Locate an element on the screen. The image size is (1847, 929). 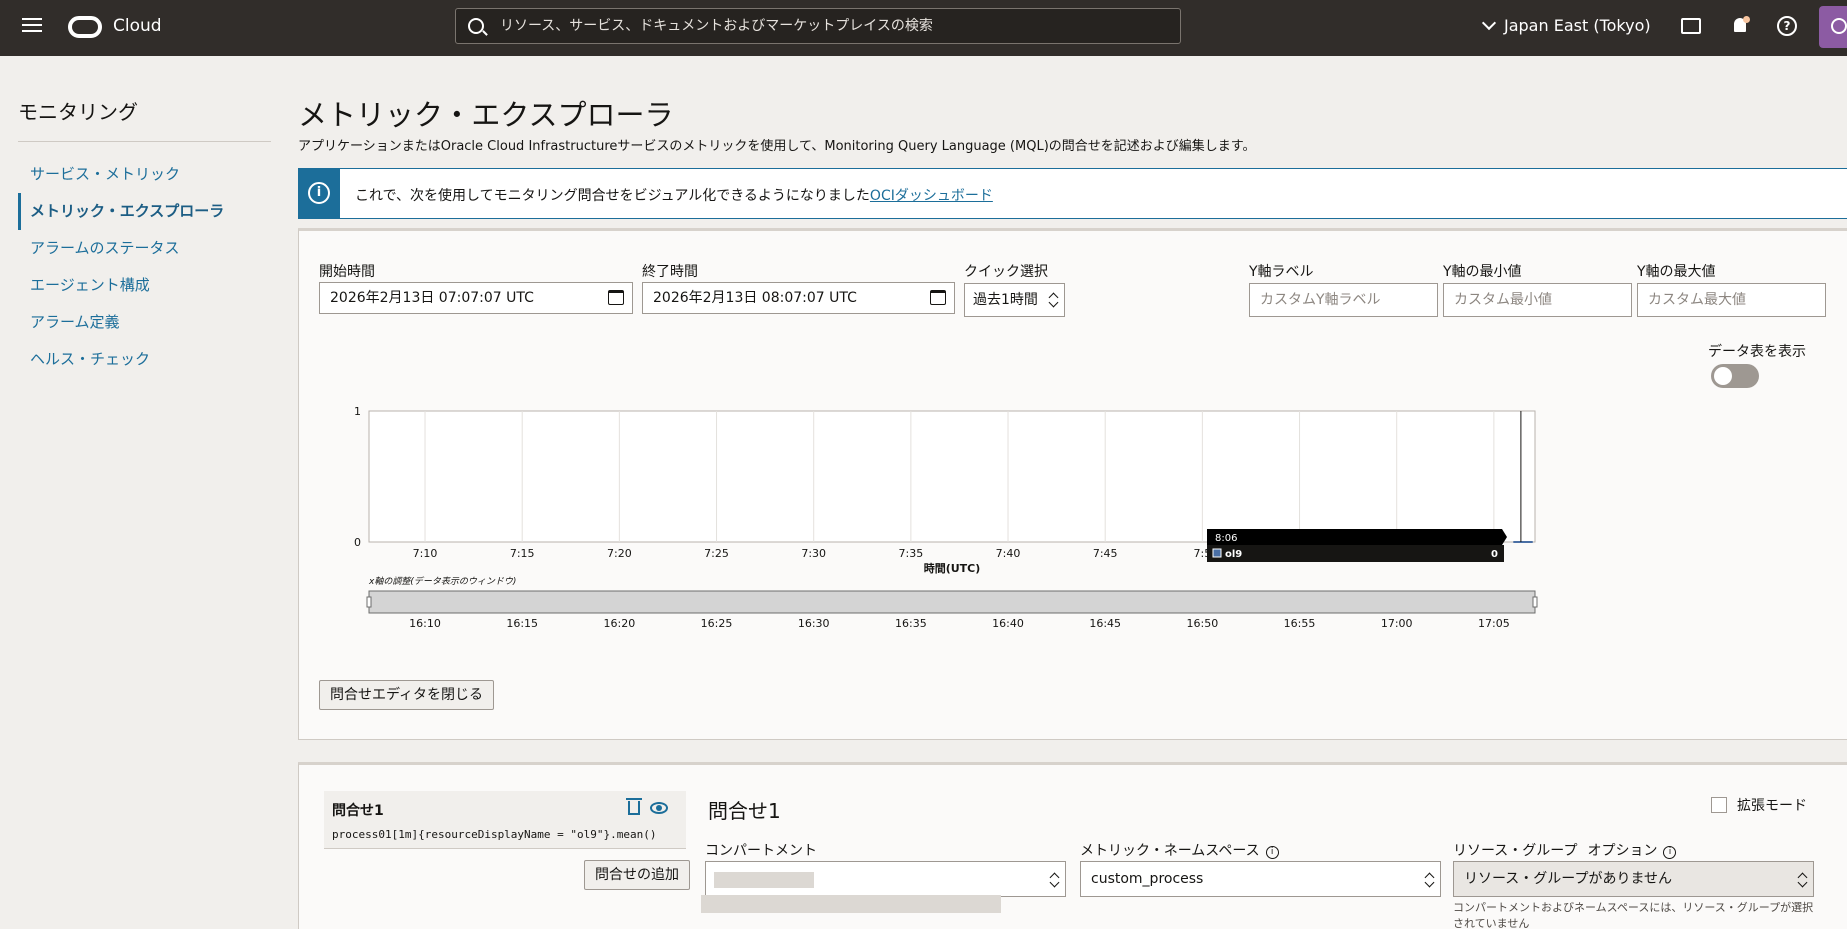
y-axis-max-input is located at coordinates (1731, 300).